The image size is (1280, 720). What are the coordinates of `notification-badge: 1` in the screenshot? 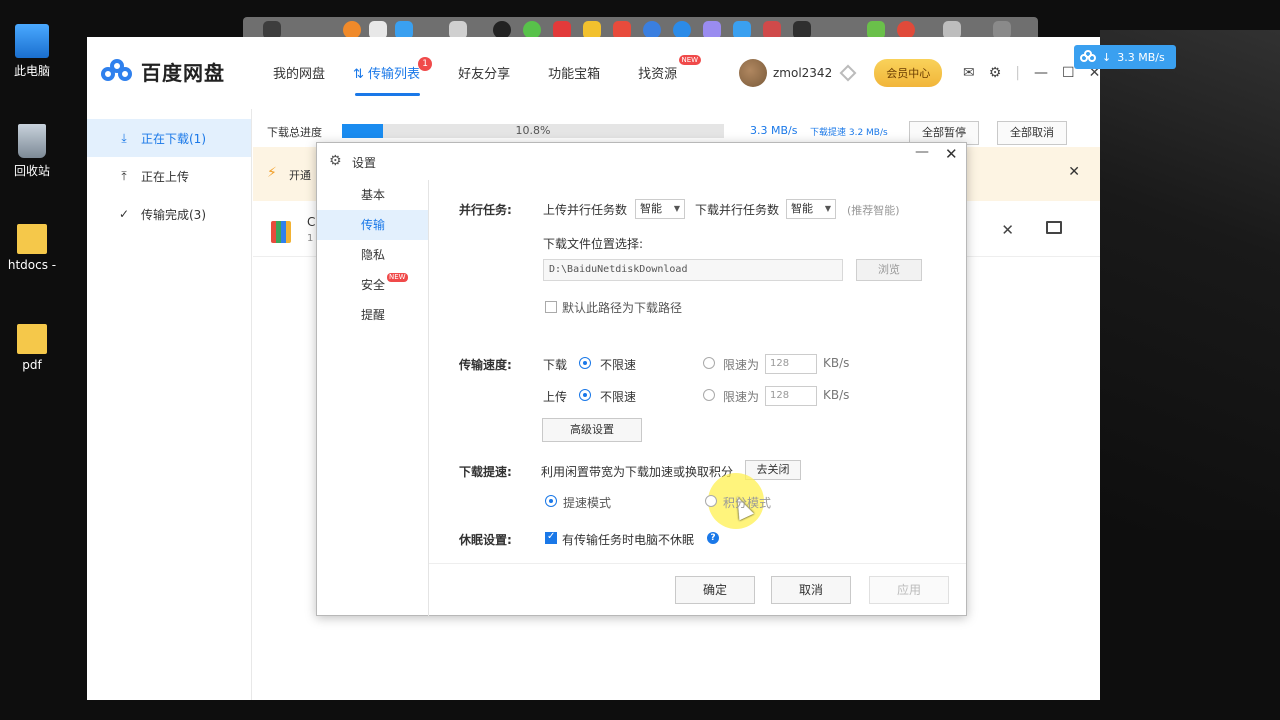 It's located at (425, 64).